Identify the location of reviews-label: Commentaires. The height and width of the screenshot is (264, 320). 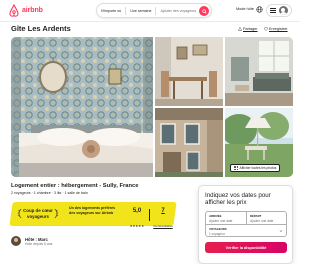
(163, 226).